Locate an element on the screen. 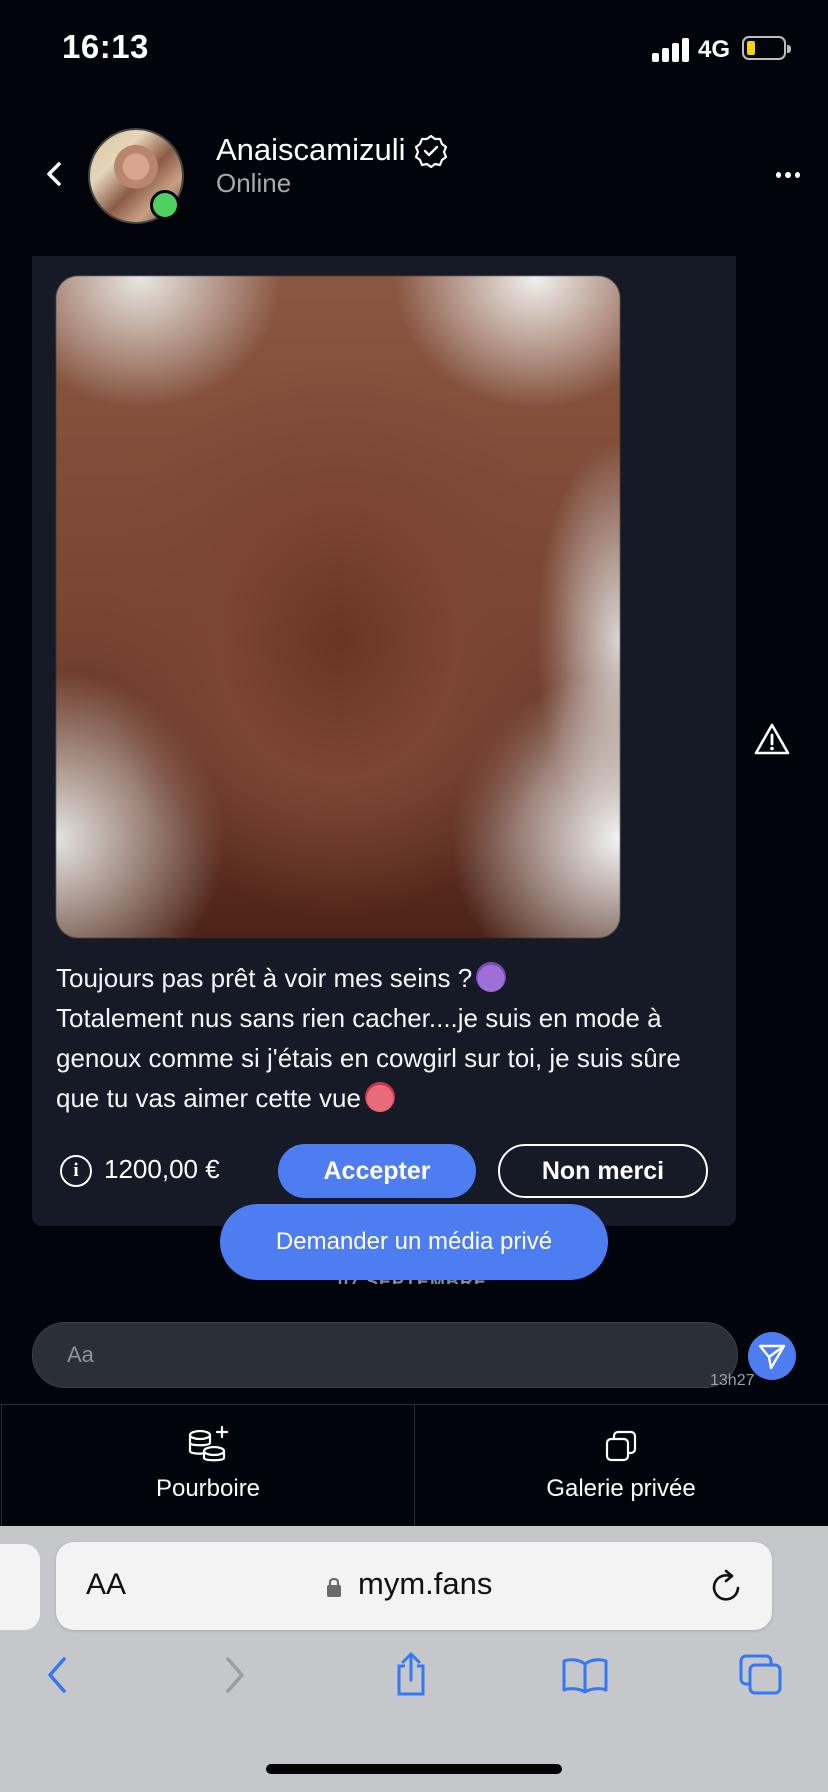  message-price: 1200,00 € is located at coordinates (162, 1169).